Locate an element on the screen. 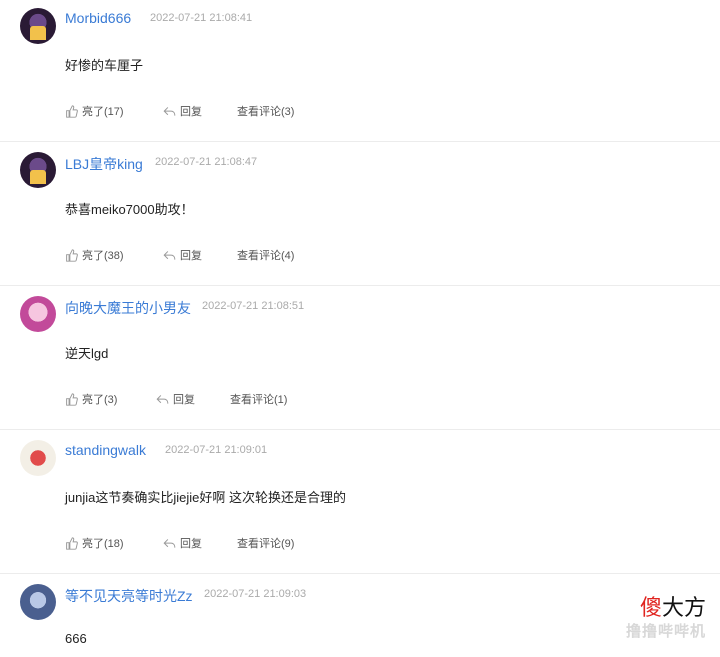 This screenshot has width=720, height=657. timestamp: 2022-07-21 21:08:51 is located at coordinates (253, 306).